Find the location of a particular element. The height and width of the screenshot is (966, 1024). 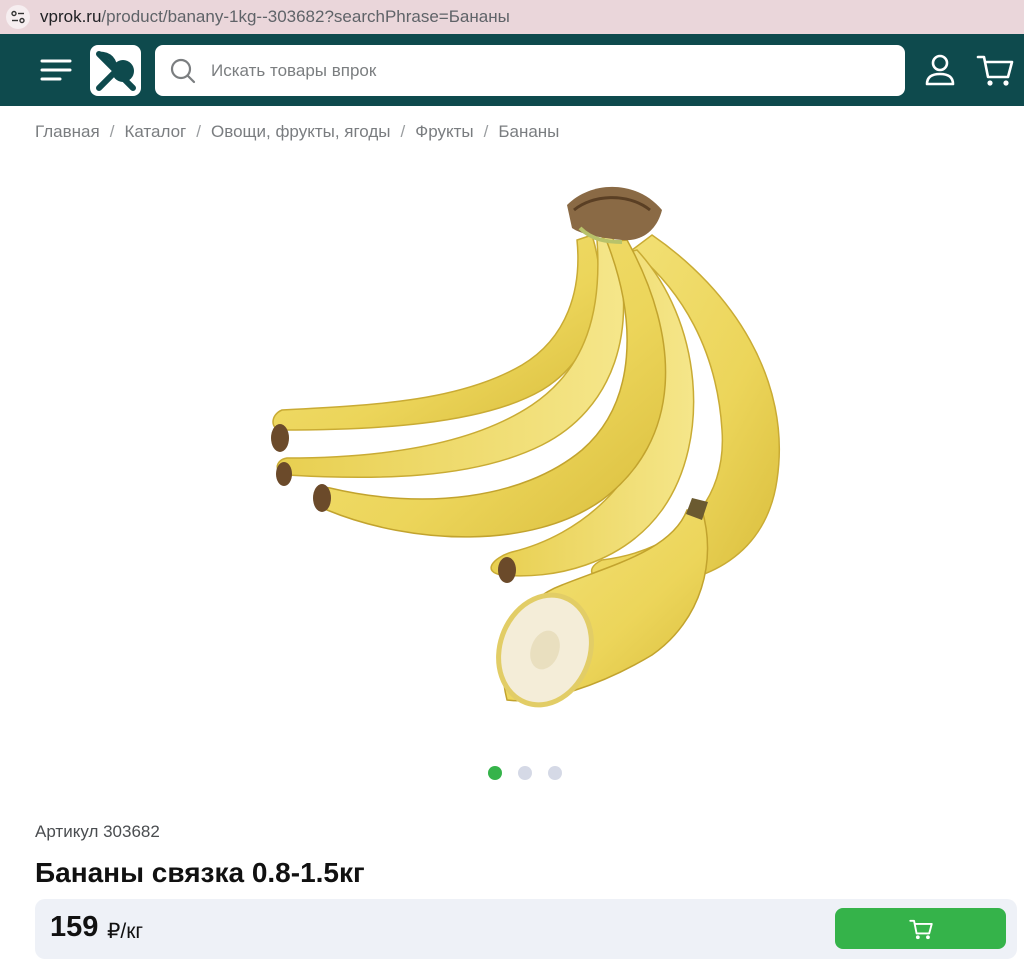

product-title: Бананы связка 0.8-1.5кг is located at coordinates (200, 872).